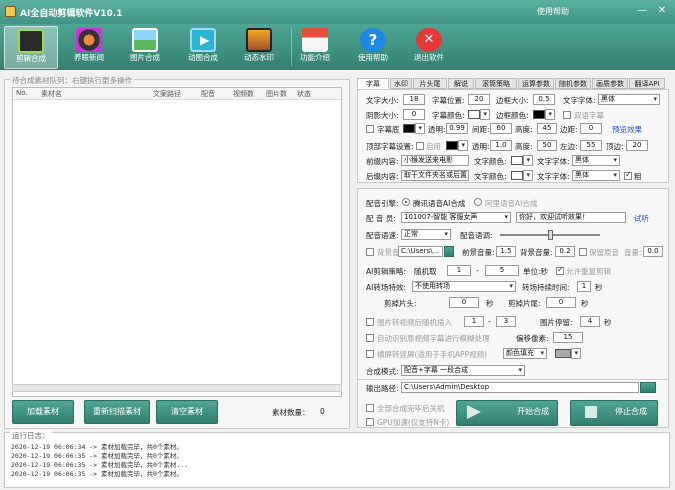 Image resolution: width=675 pixels, height=490 pixels. What do you see at coordinates (145, 47) in the screenshot?
I see `toolbar-image-compose: 图片合成` at bounding box center [145, 47].